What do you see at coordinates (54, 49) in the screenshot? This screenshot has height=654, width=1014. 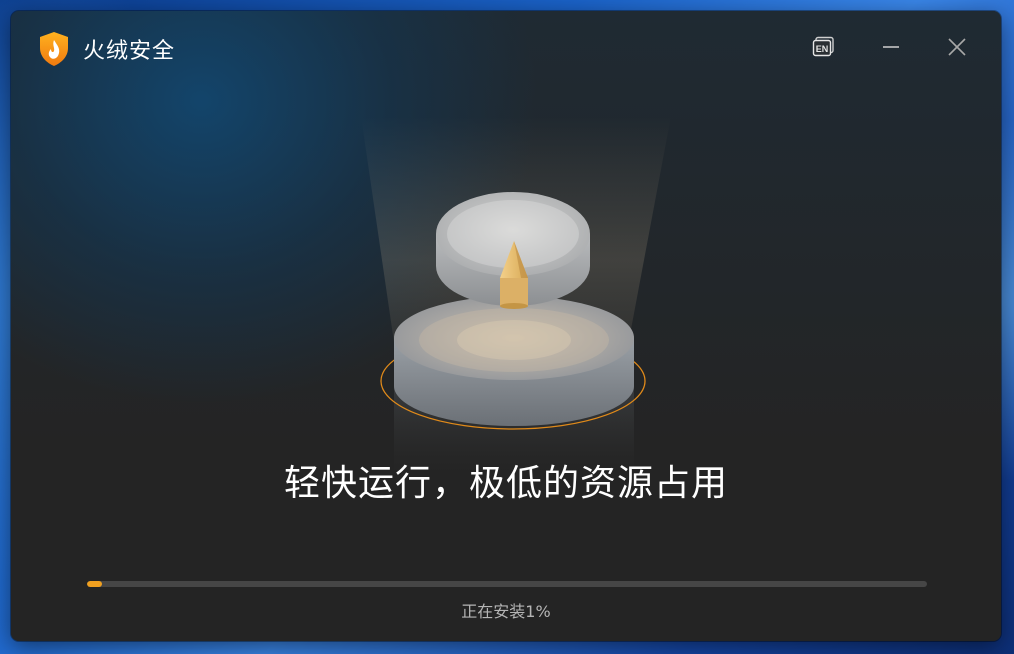 I see `huorong-logo-icon` at bounding box center [54, 49].